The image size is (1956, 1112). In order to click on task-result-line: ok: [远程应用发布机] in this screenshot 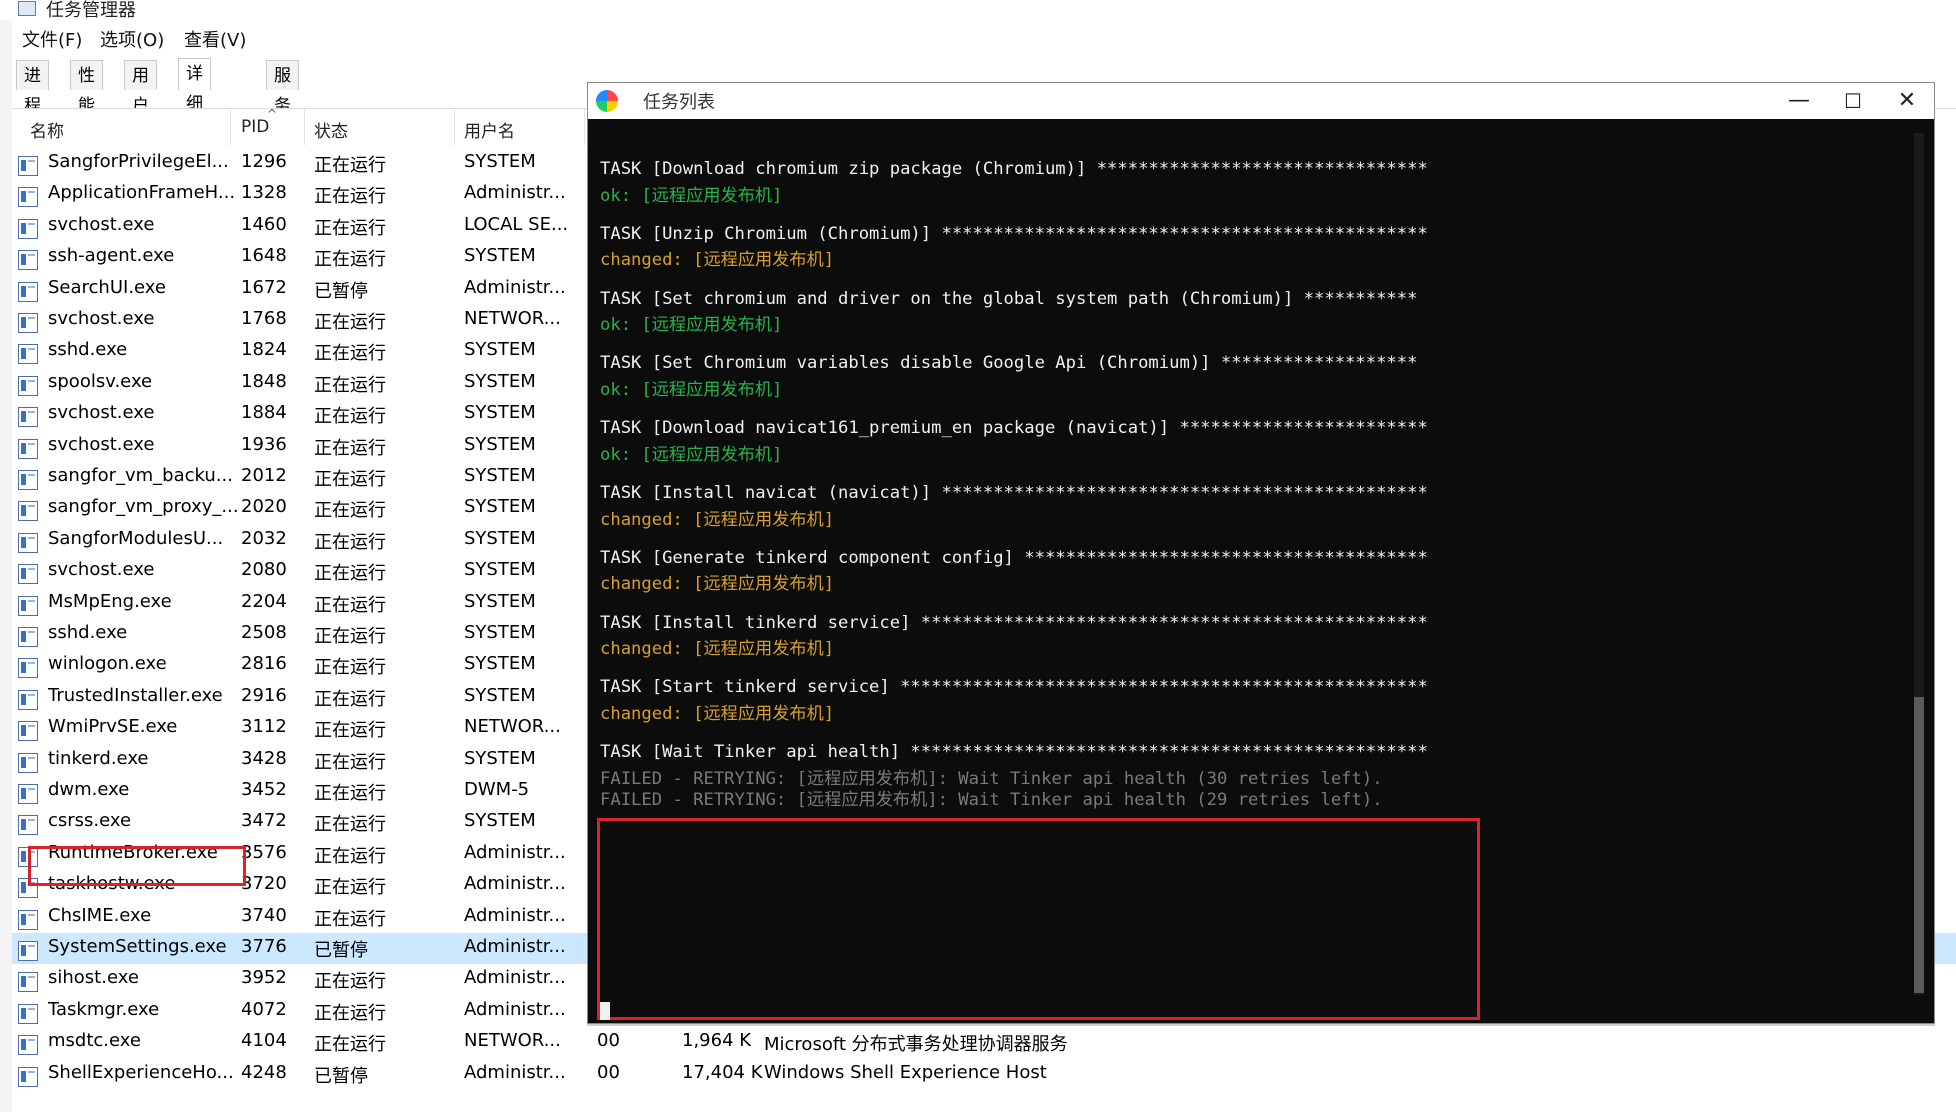, I will do `click(691, 325)`.